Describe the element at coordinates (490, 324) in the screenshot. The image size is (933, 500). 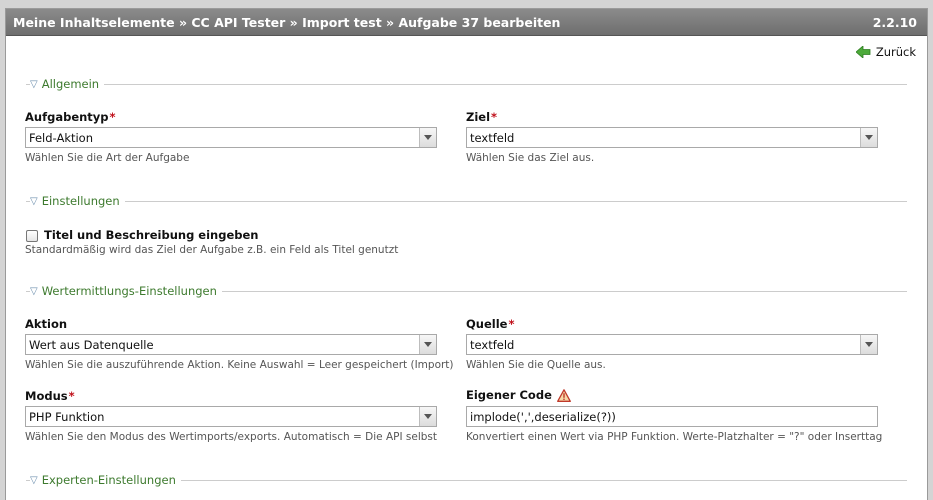
I see `quelle-label: Quelle *` at that location.